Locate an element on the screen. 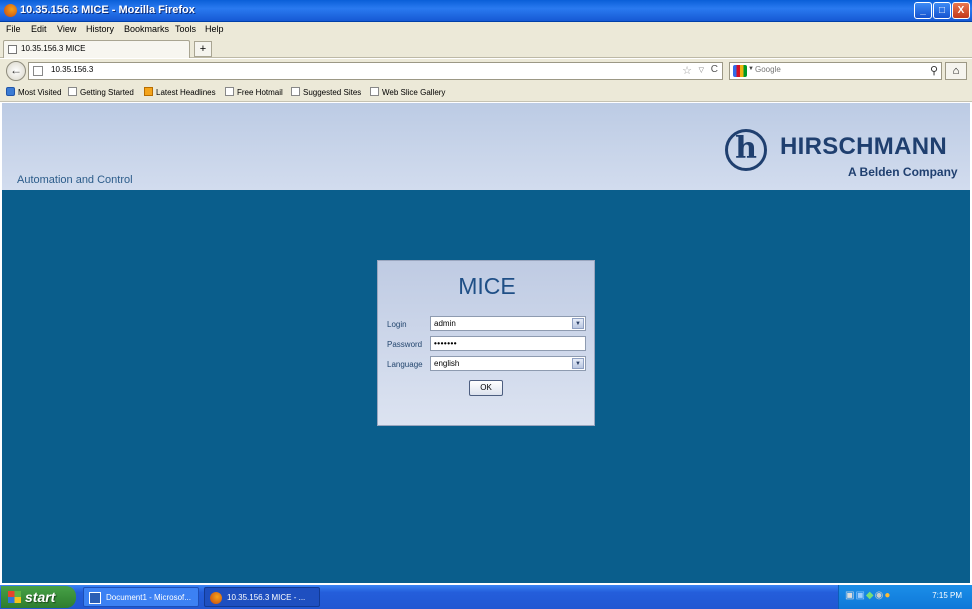 The width and height of the screenshot is (972, 609). language-label: Language is located at coordinates (405, 364).